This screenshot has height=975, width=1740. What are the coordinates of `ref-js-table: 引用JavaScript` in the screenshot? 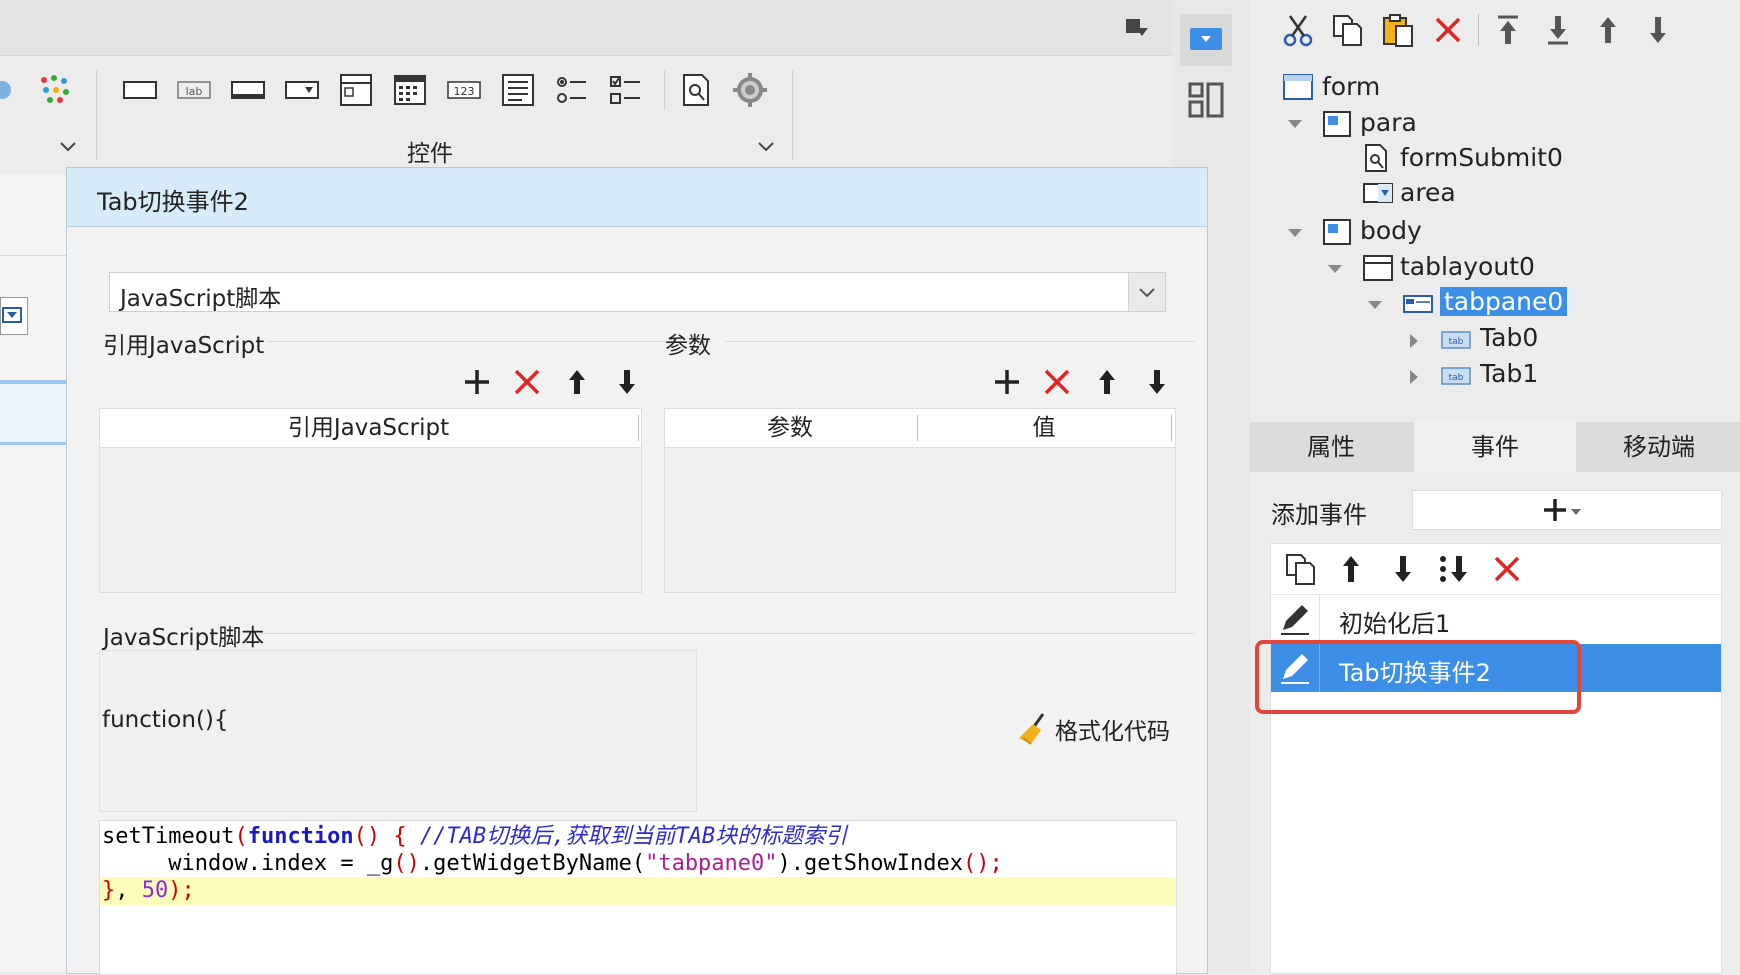 It's located at (370, 500).